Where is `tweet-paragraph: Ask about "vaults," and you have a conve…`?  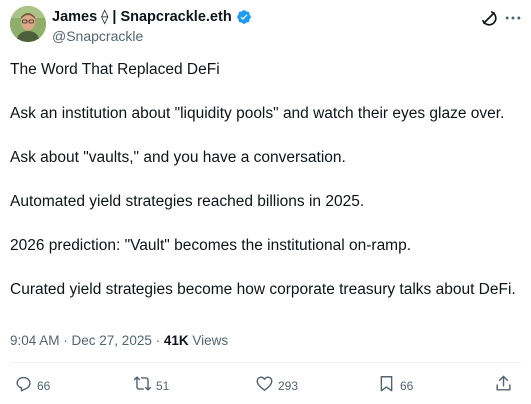
tweet-paragraph: Ask about "vaults," and you have a conve… is located at coordinates (178, 157).